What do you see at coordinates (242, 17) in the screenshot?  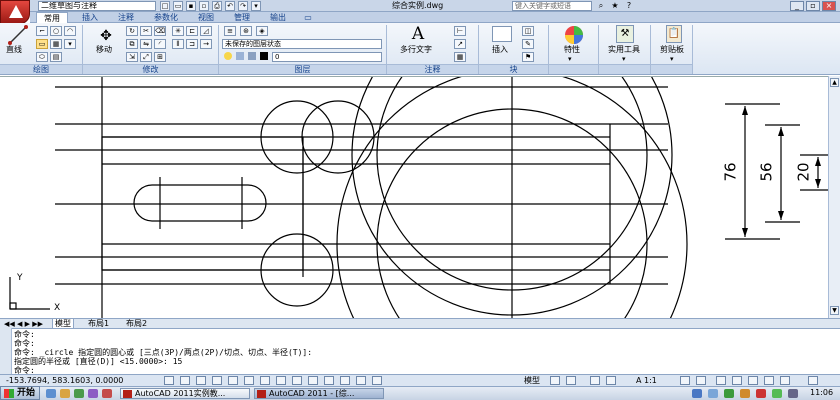 I see `tab-manage: 管理` at bounding box center [242, 17].